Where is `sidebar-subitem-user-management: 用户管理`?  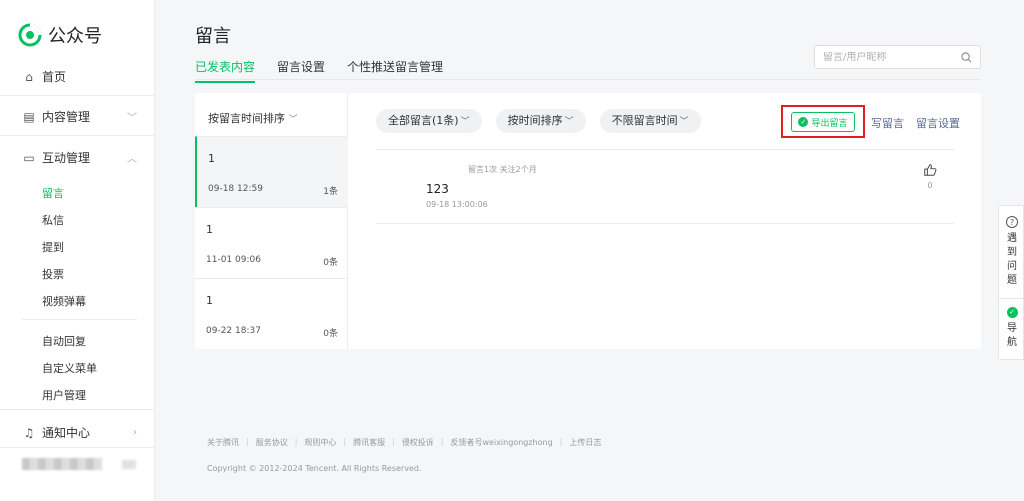 sidebar-subitem-user-management: 用户管理 is located at coordinates (64, 395).